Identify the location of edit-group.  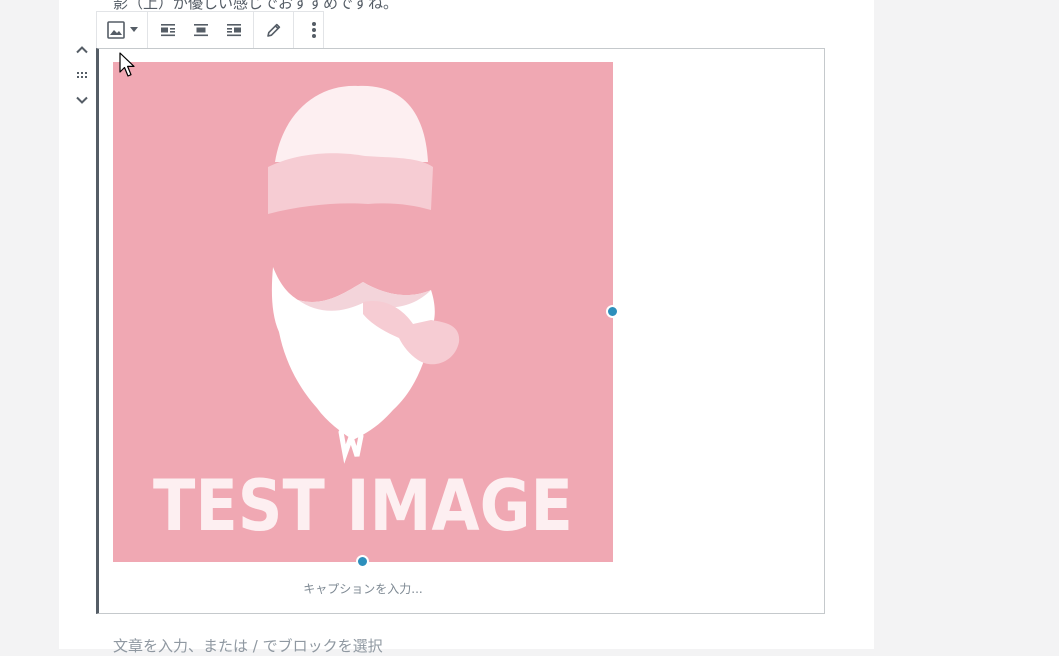
(274, 30).